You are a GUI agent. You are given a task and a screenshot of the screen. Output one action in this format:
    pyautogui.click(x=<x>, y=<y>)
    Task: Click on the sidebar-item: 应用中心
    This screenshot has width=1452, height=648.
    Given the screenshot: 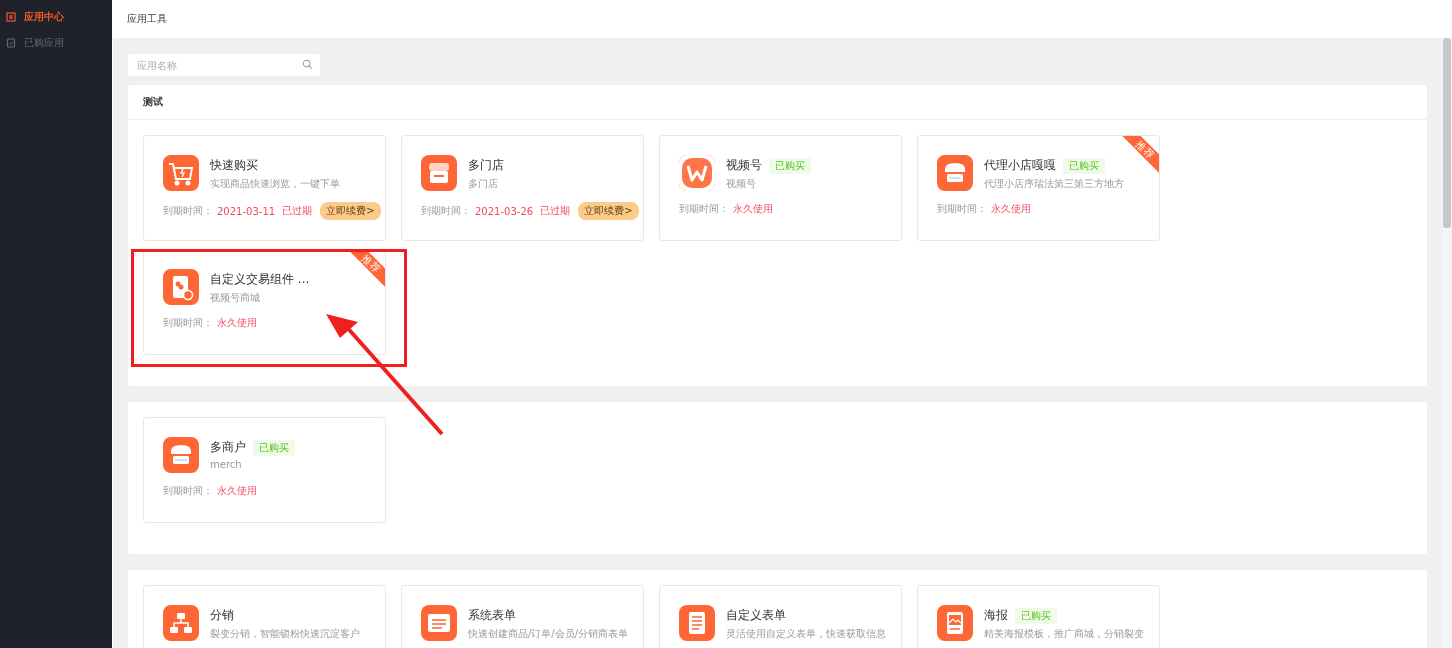 What is the action you would take?
    pyautogui.click(x=56, y=17)
    